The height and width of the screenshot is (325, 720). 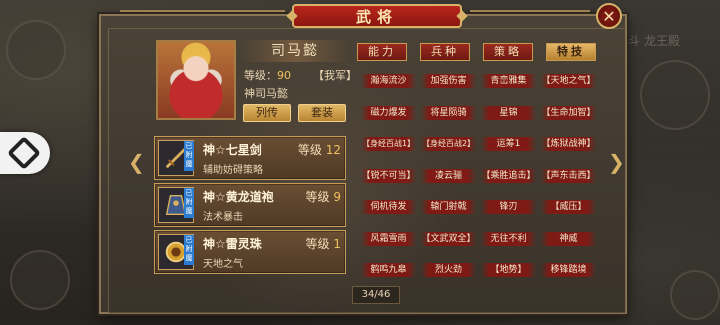 I want to click on biography-button: 列传, so click(x=267, y=113).